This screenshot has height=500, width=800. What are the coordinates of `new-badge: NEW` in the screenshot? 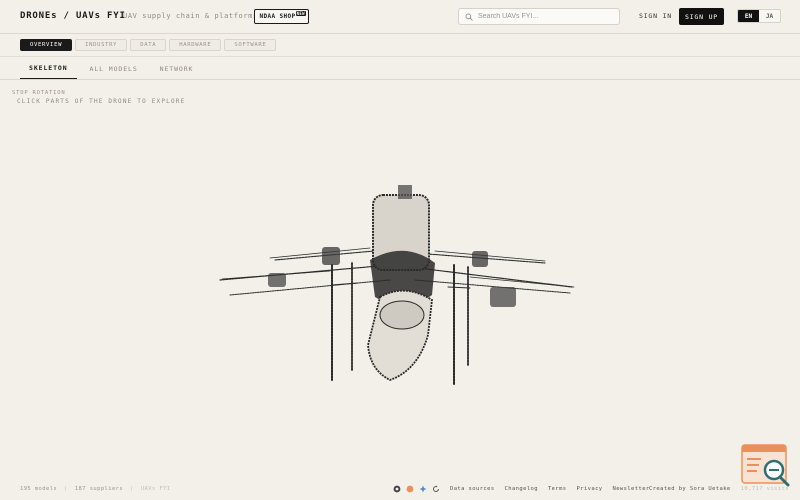 It's located at (300, 13).